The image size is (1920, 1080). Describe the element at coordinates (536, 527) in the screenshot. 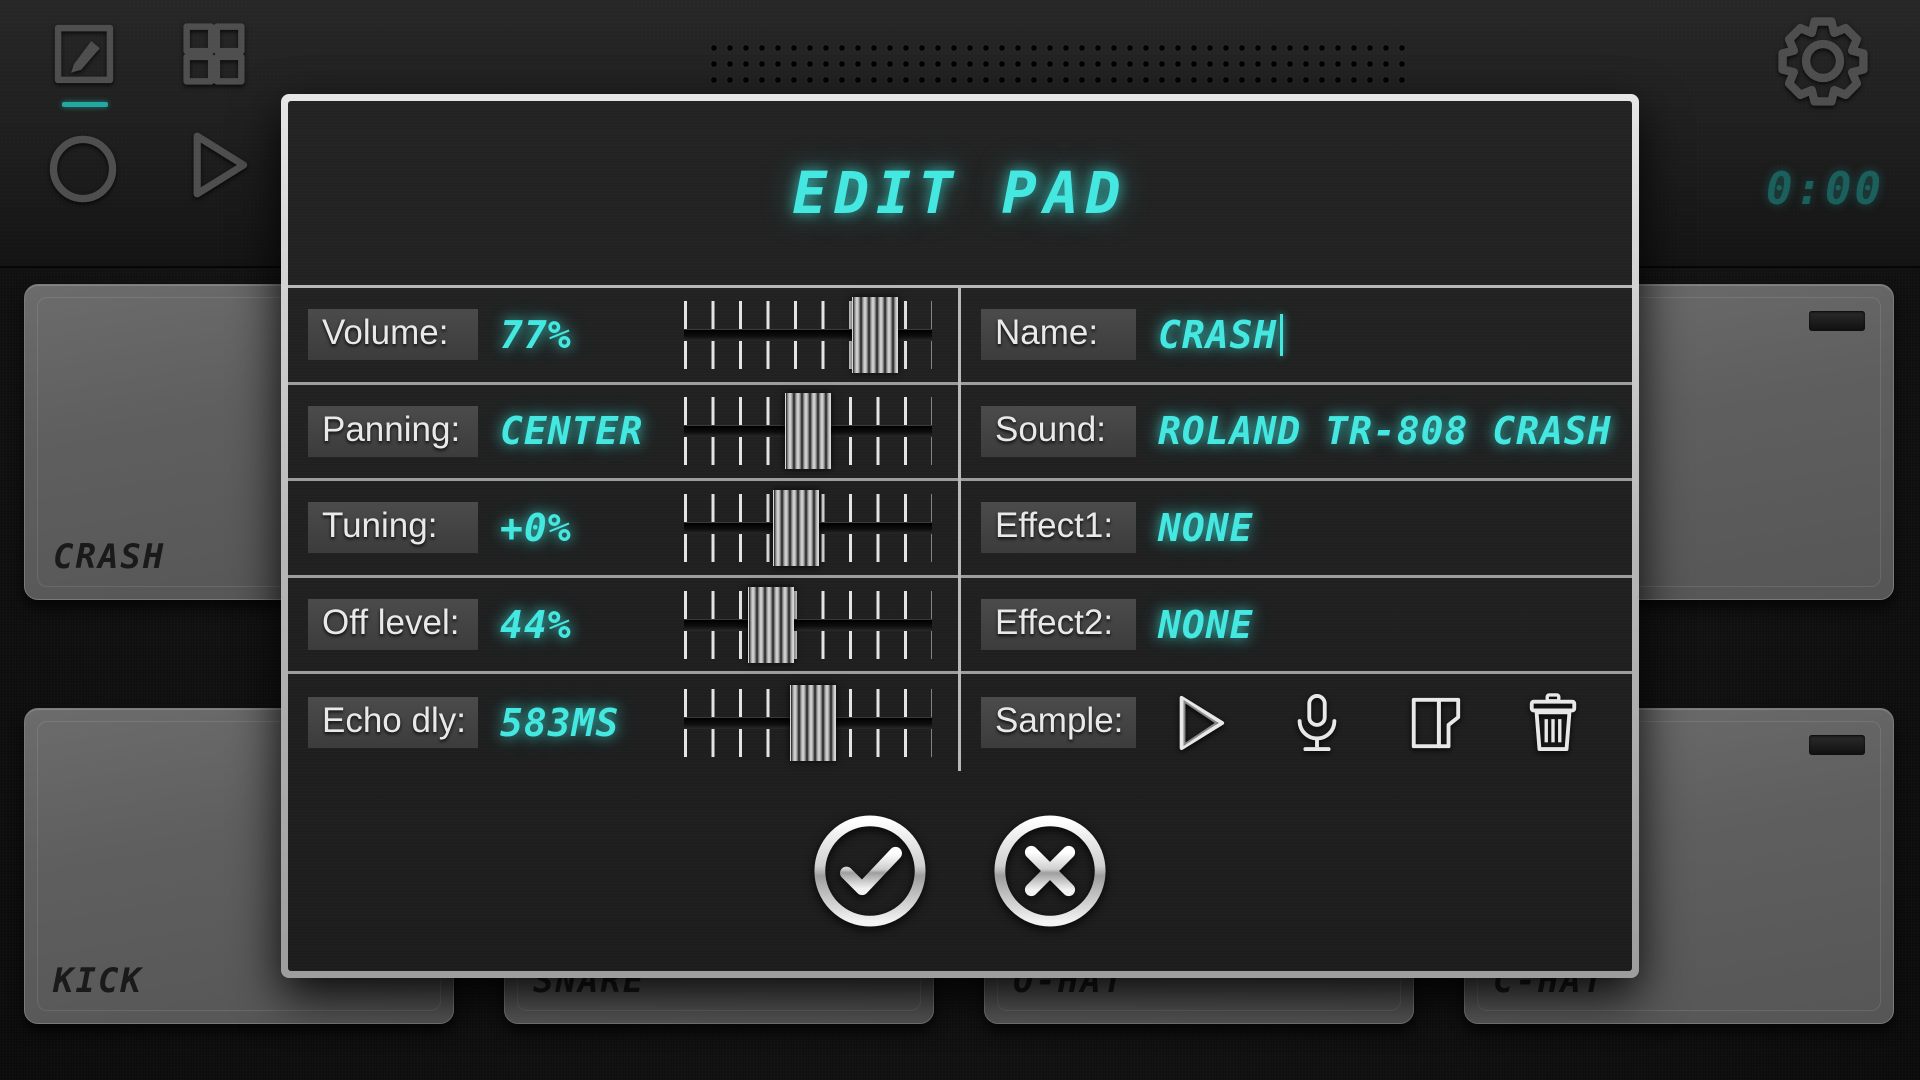

I see `tuning-value: +0%` at that location.